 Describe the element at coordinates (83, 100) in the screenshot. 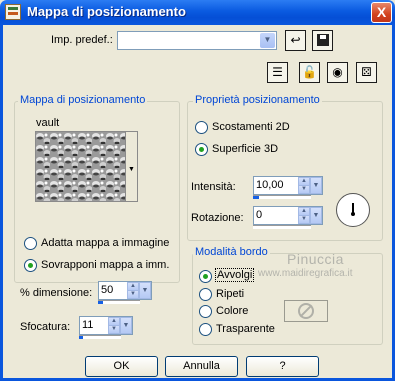

I see `map-group-title: Mappa di posizionamento` at that location.